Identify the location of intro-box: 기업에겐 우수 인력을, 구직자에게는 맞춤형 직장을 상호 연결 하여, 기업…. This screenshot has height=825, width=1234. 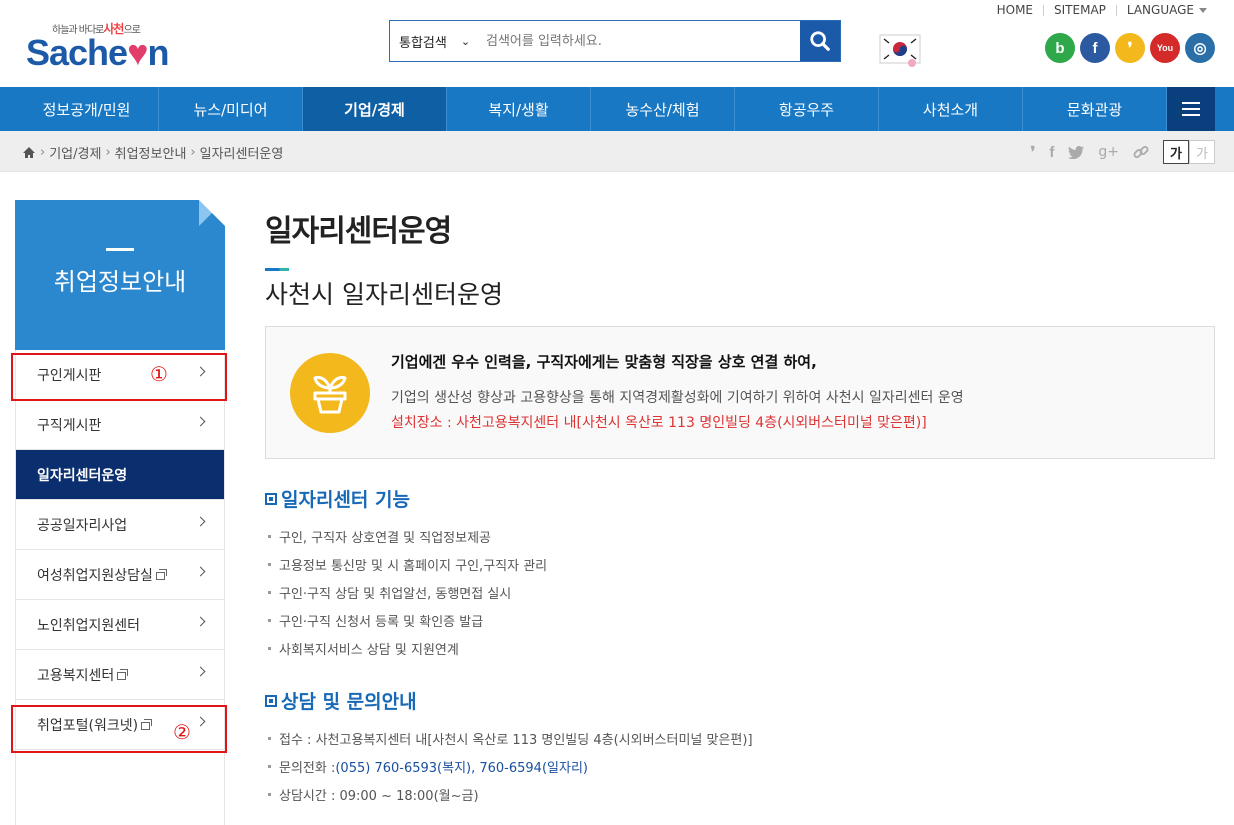
(740, 392).